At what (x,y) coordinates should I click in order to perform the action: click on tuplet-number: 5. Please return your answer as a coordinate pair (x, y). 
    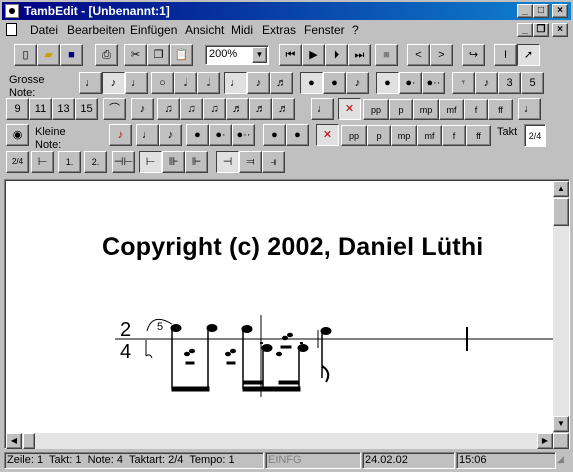
    Looking at the image, I should click on (160, 327).